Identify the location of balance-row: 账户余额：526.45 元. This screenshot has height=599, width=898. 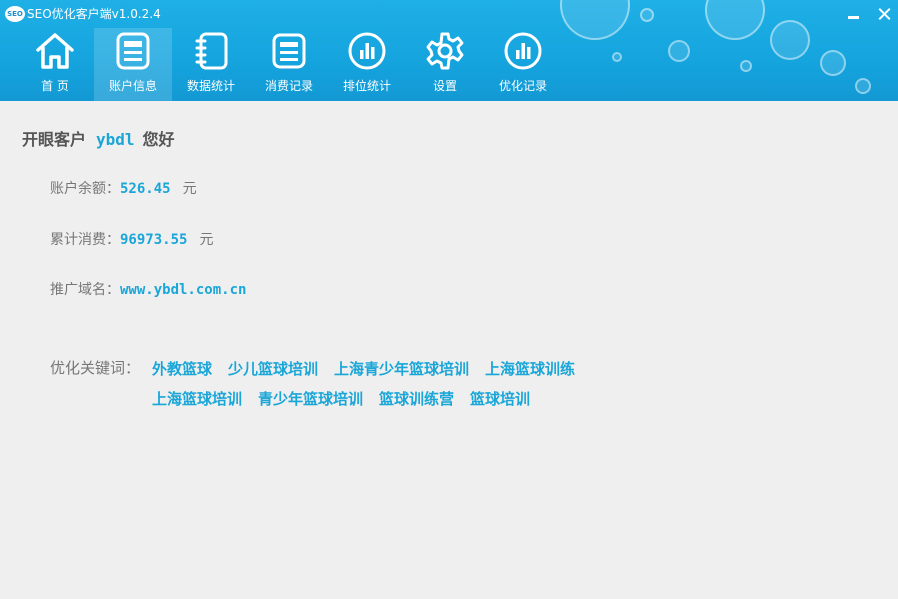
(123, 188).